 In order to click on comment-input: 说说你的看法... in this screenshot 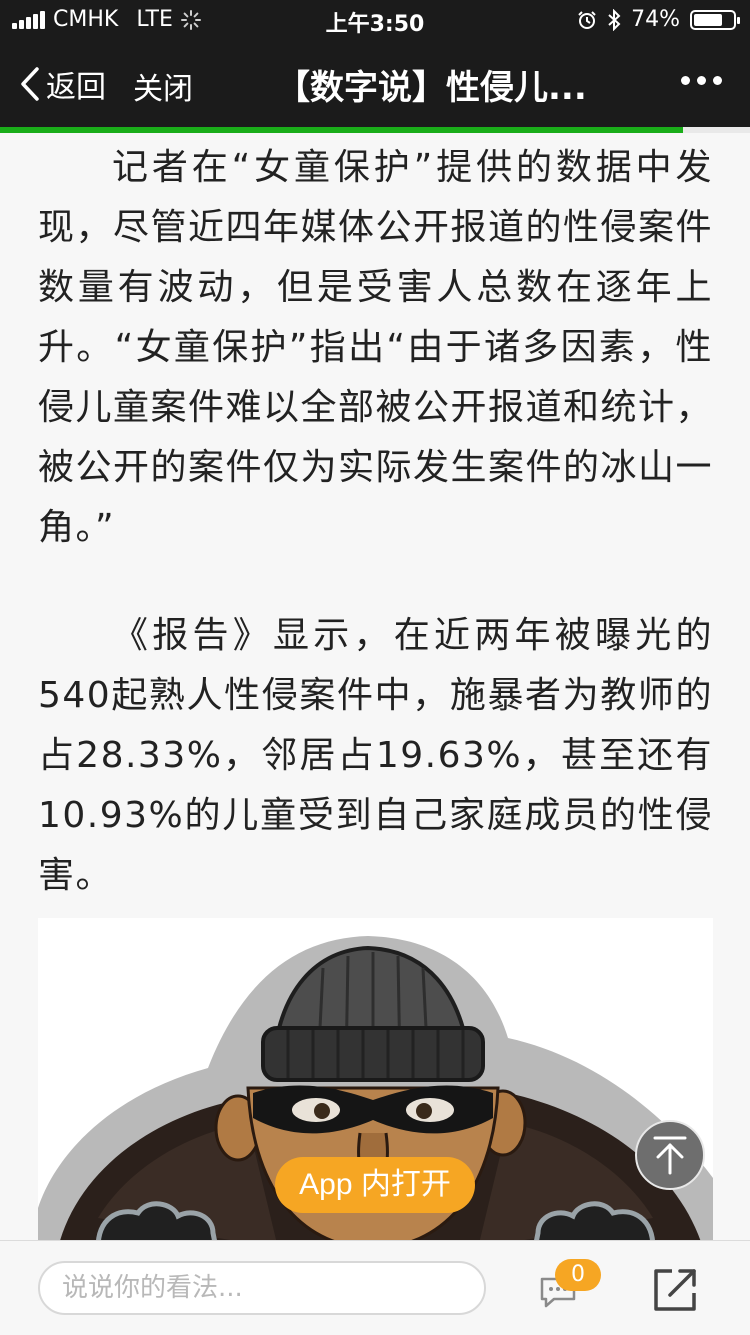, I will do `click(262, 1288)`.